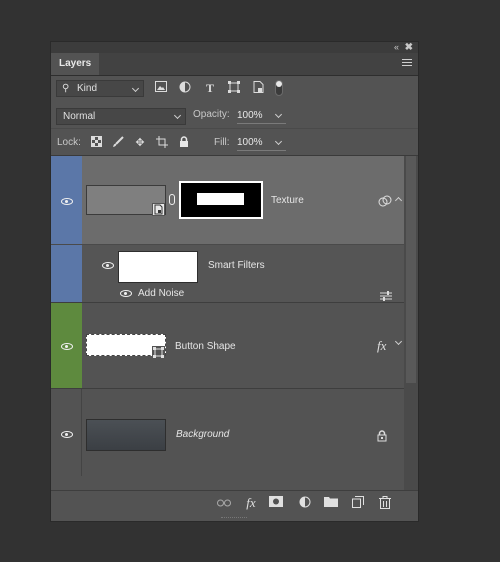  I want to click on layer-row-button-shape: Button Shape fx, so click(227, 345).